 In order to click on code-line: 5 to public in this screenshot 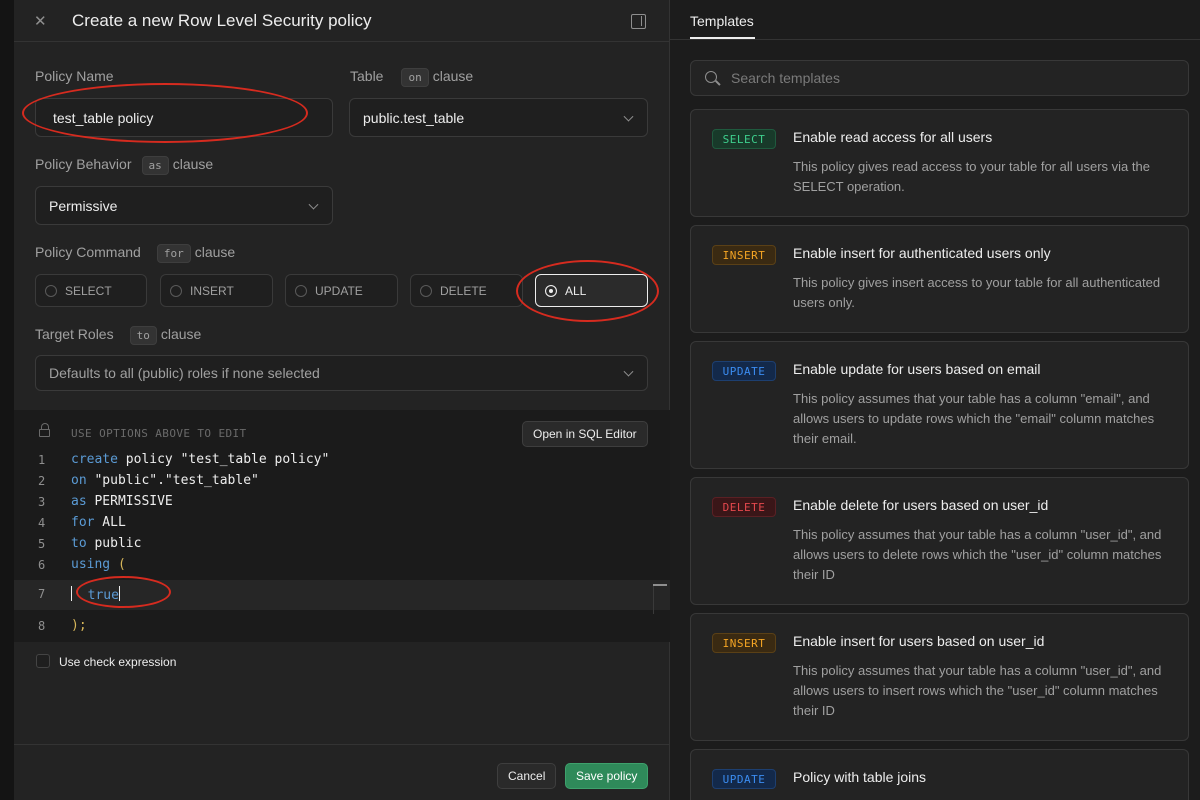, I will do `click(90, 543)`.